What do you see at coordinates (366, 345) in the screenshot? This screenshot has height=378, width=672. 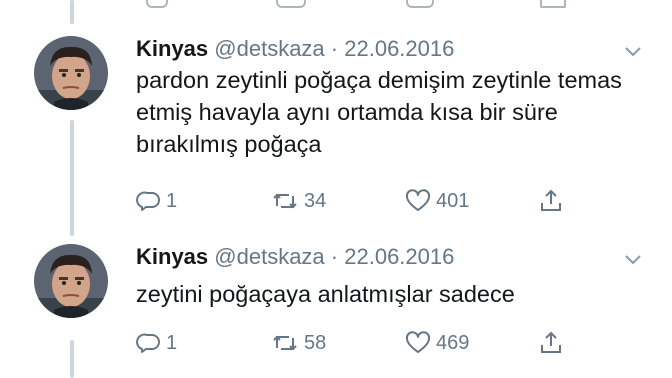 I see `tweet-actions: 1 58 469` at bounding box center [366, 345].